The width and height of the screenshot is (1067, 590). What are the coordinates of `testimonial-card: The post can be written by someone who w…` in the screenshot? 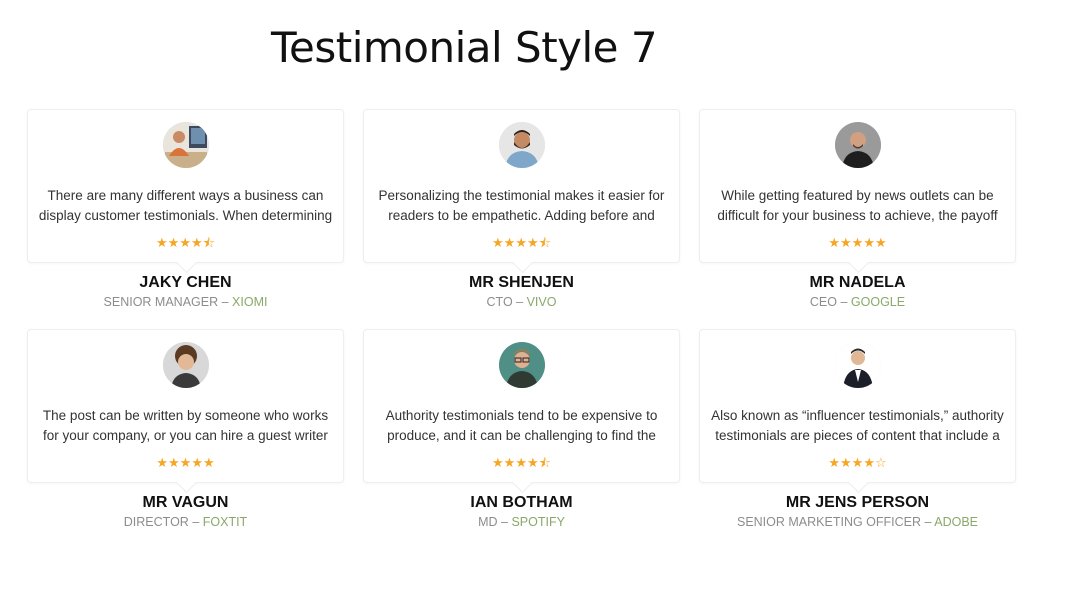 It's located at (185, 406).